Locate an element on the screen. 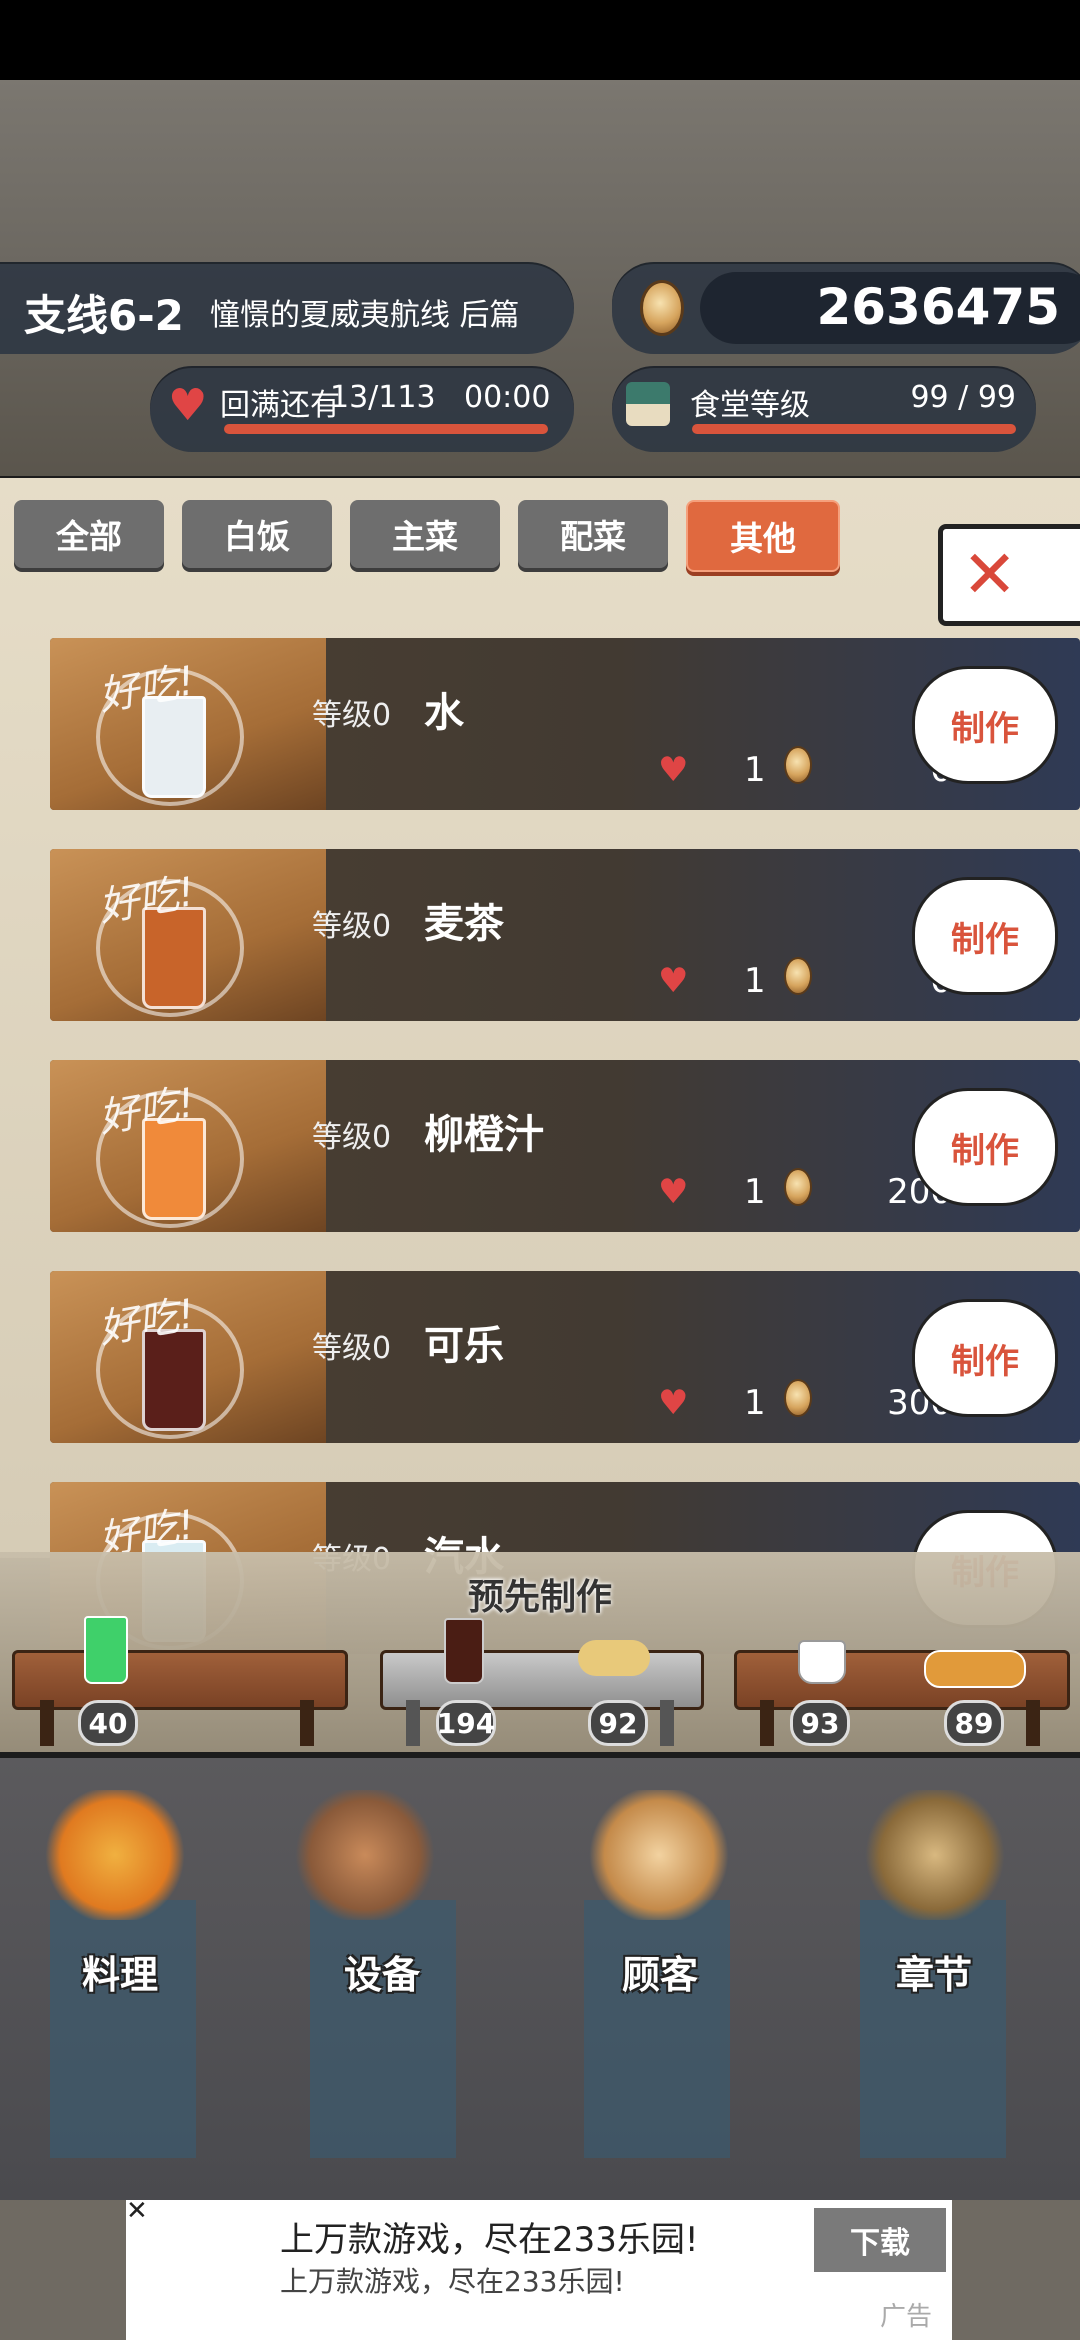  recipe-row: 好吃! 等级0 水 ♥ 1 0 制作 is located at coordinates (565, 724).